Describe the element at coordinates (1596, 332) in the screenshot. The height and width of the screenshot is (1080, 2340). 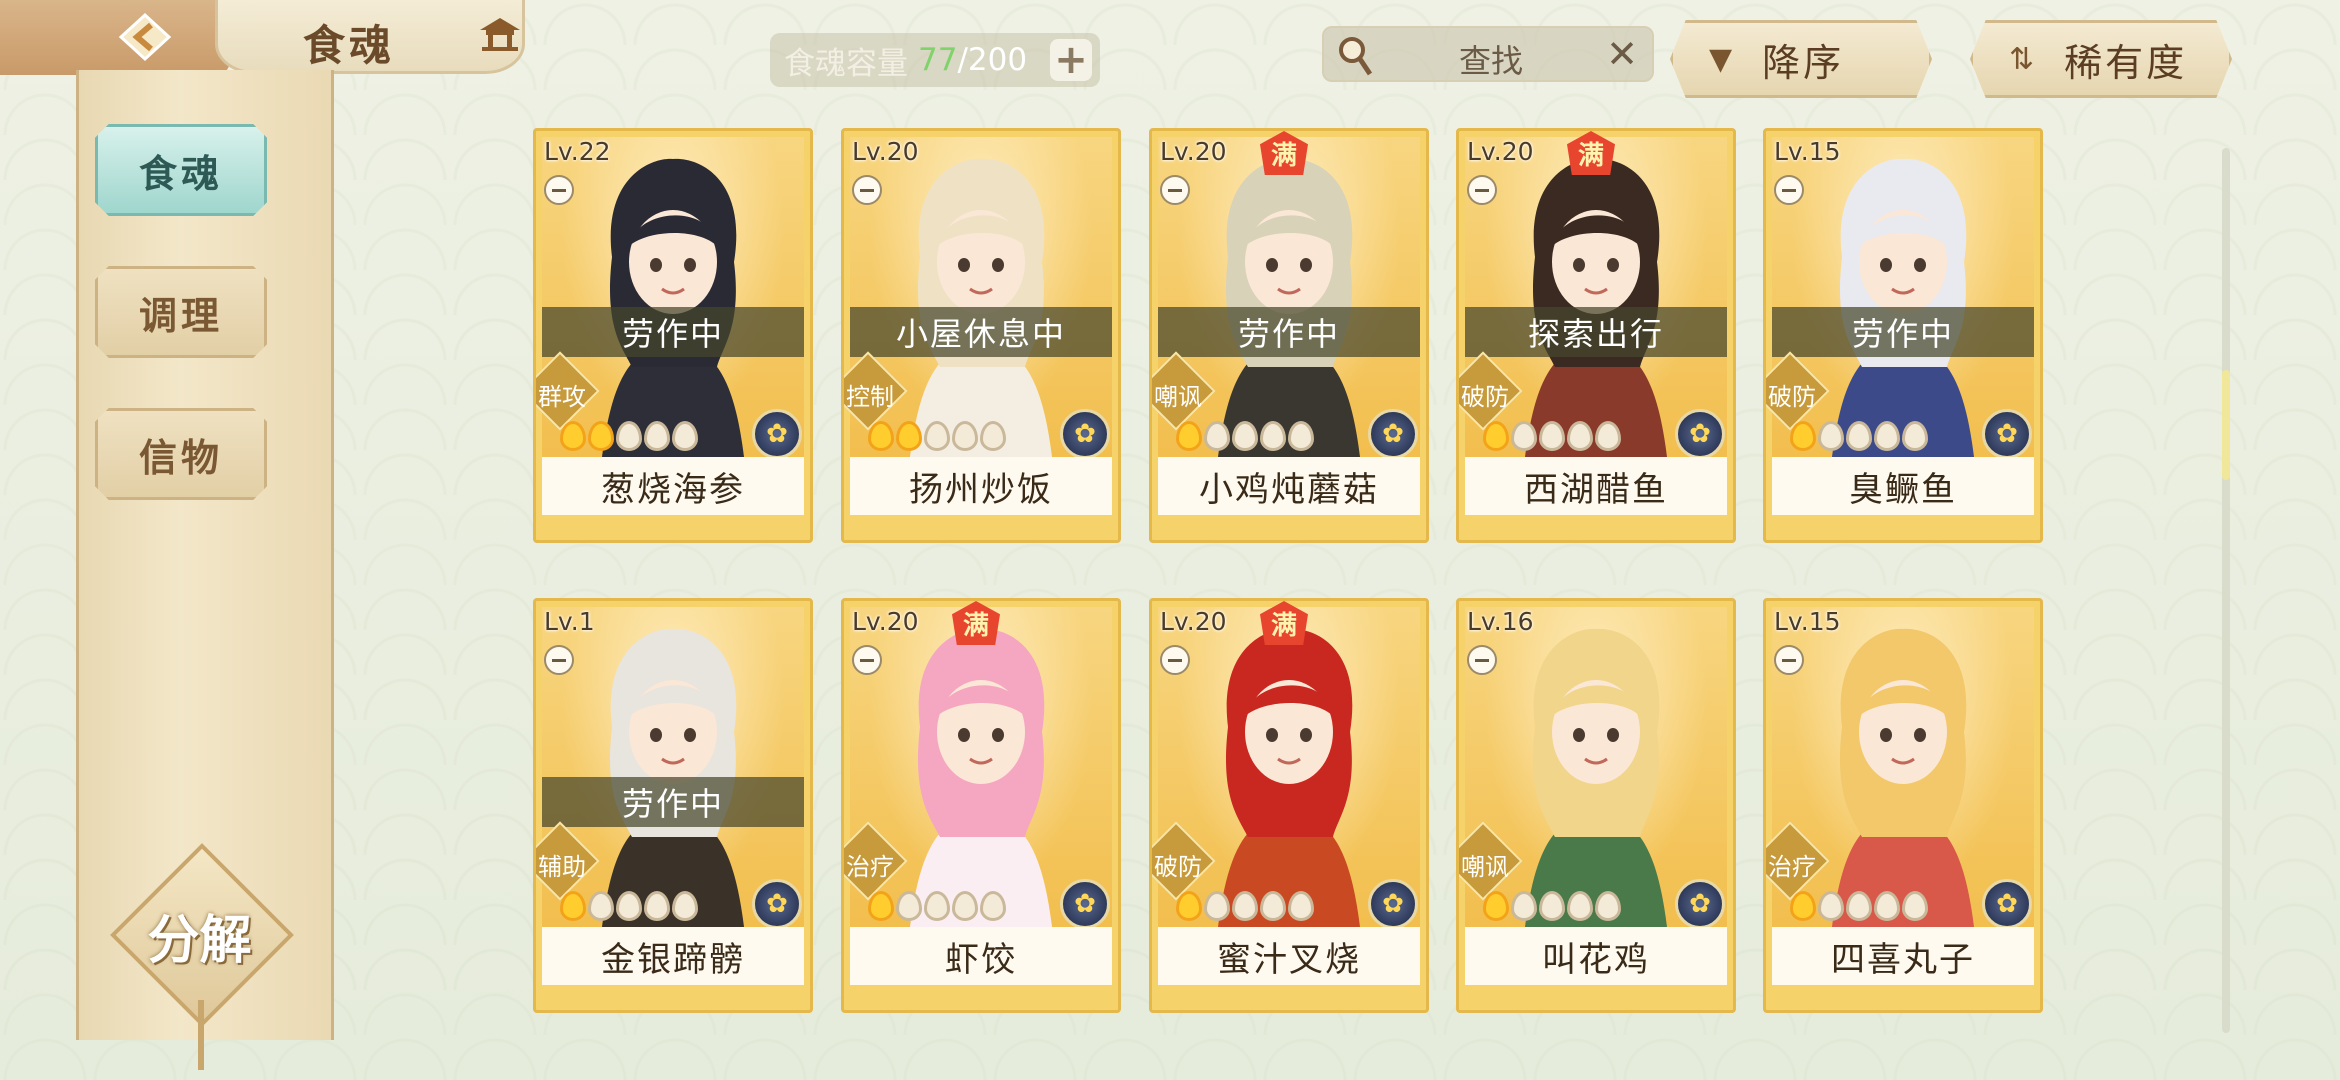
I see `status-banner: 探索出行` at that location.